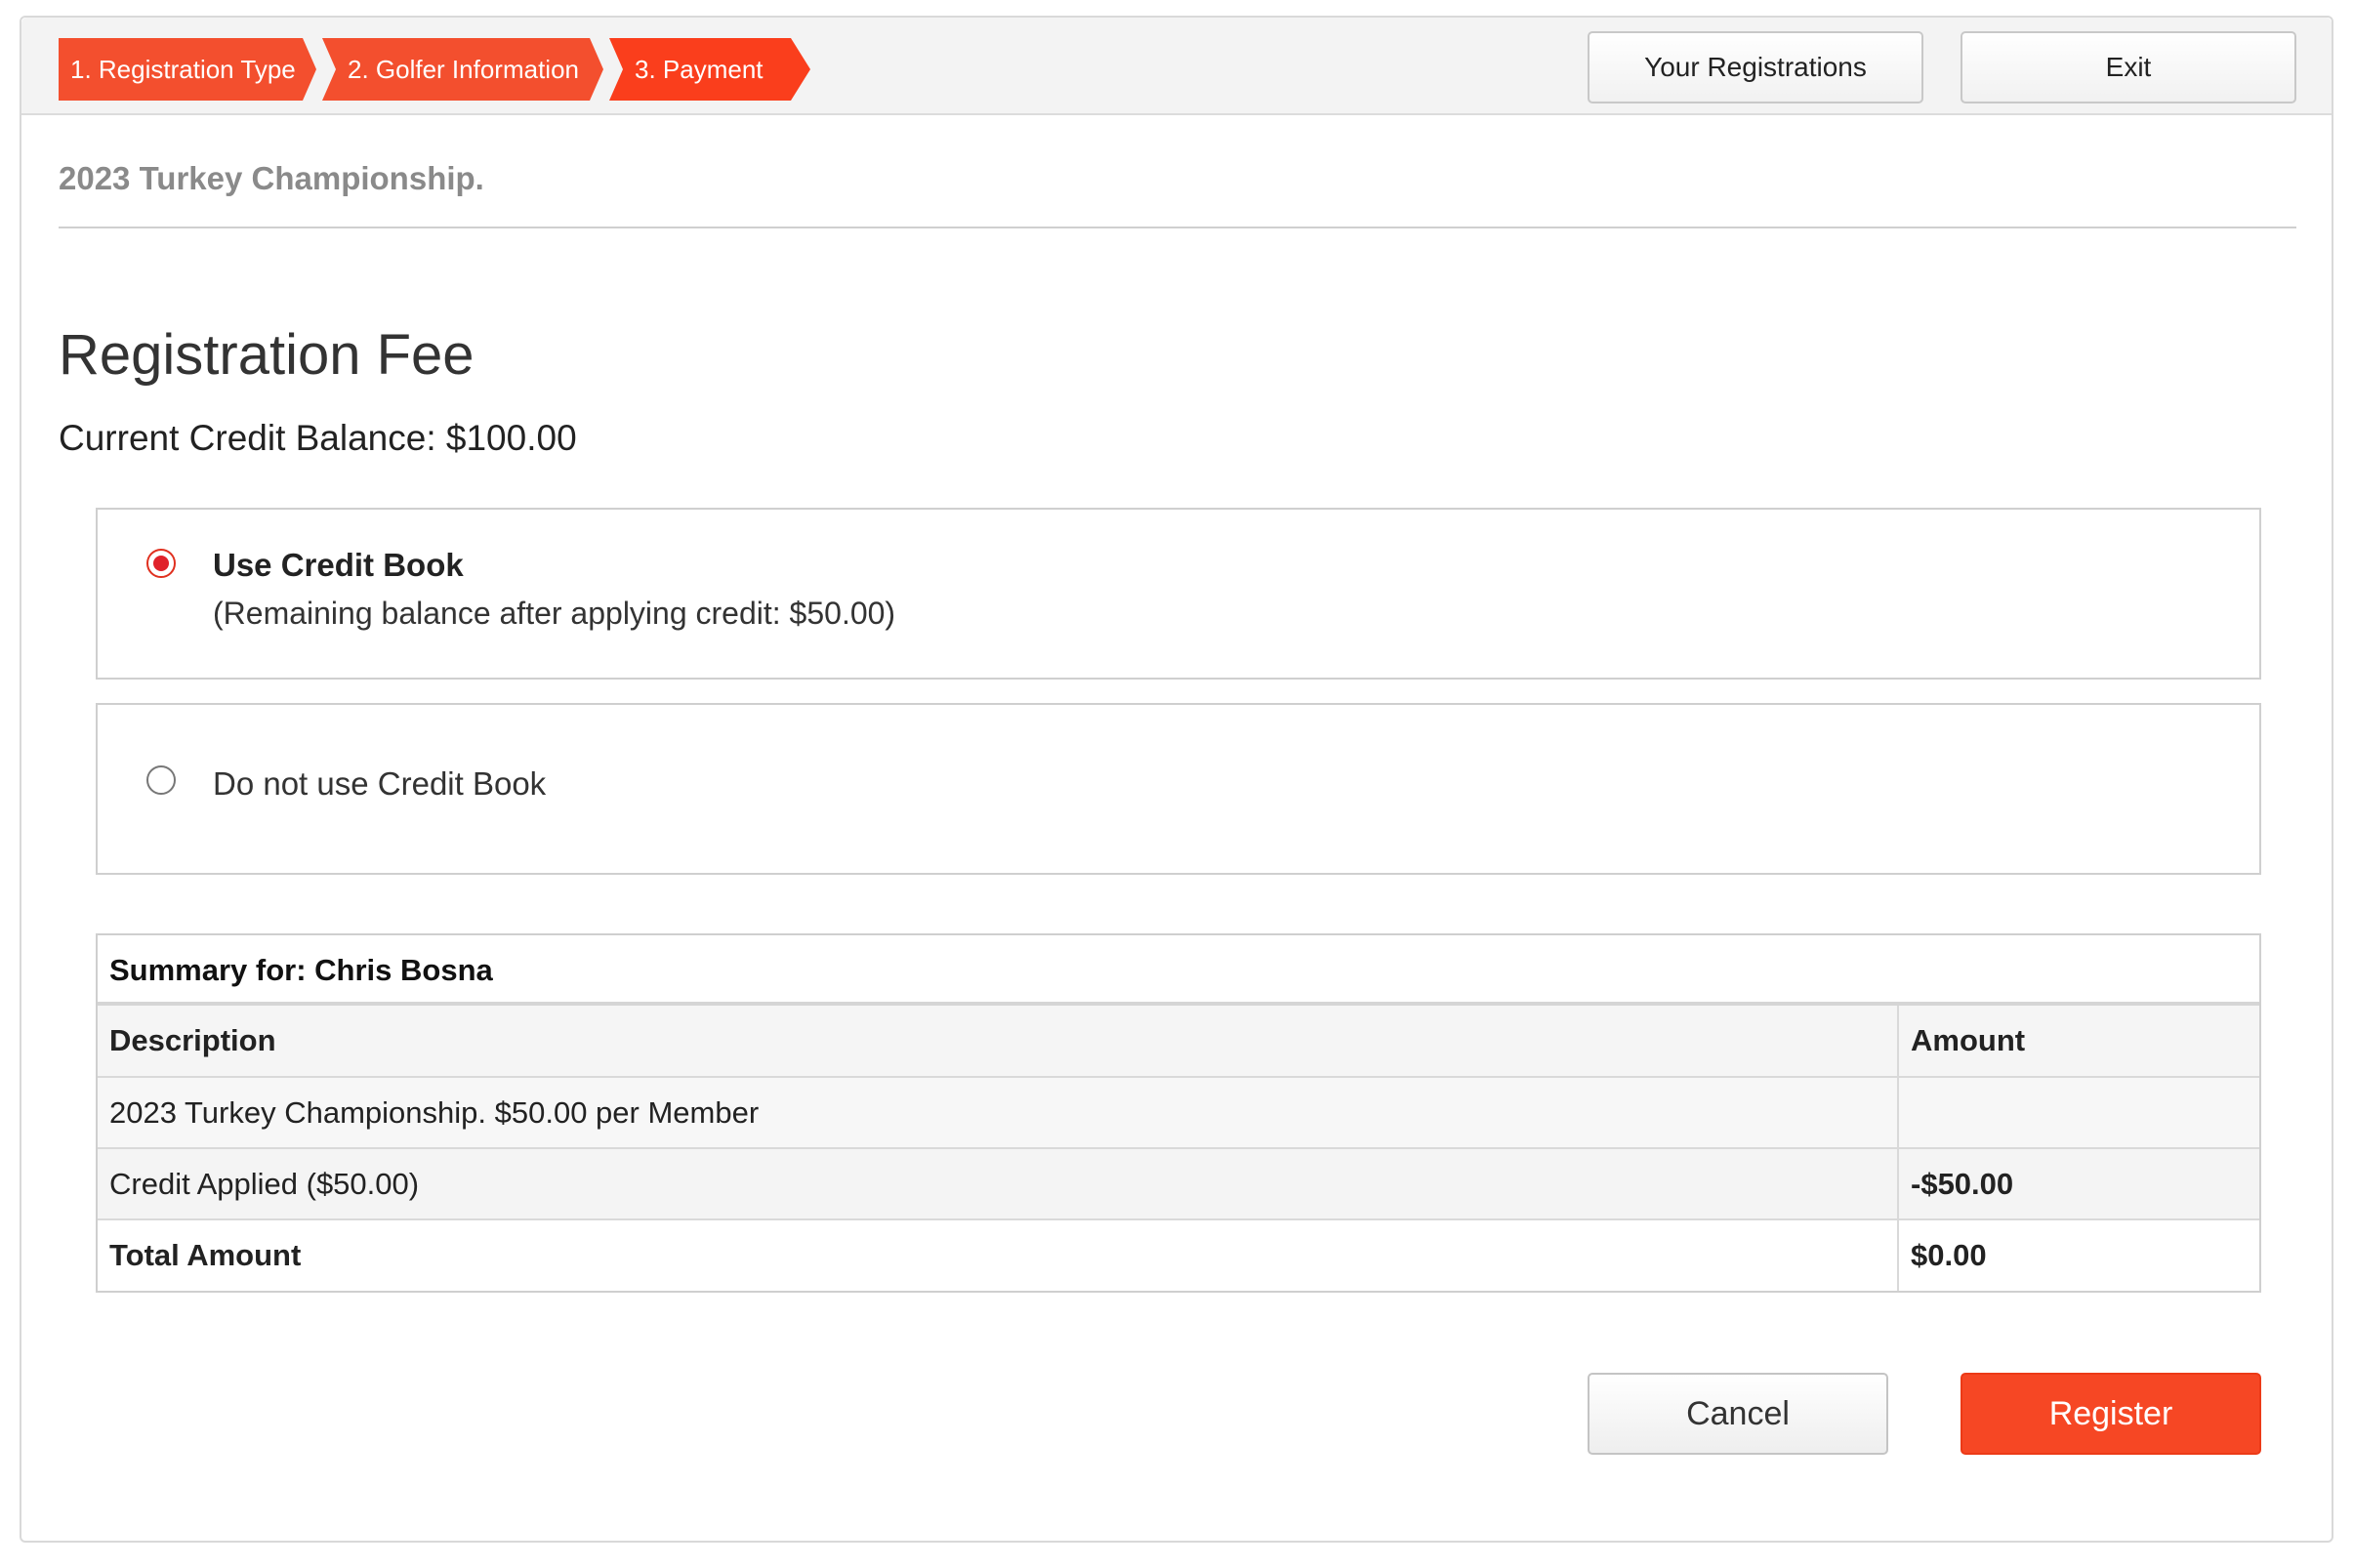 This screenshot has width=2353, height=1568. What do you see at coordinates (1178, 227) in the screenshot?
I see `divider` at bounding box center [1178, 227].